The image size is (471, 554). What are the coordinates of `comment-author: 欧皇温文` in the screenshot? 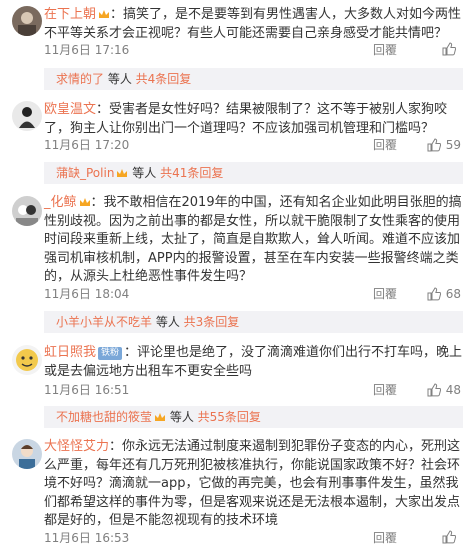 It's located at (70, 109).